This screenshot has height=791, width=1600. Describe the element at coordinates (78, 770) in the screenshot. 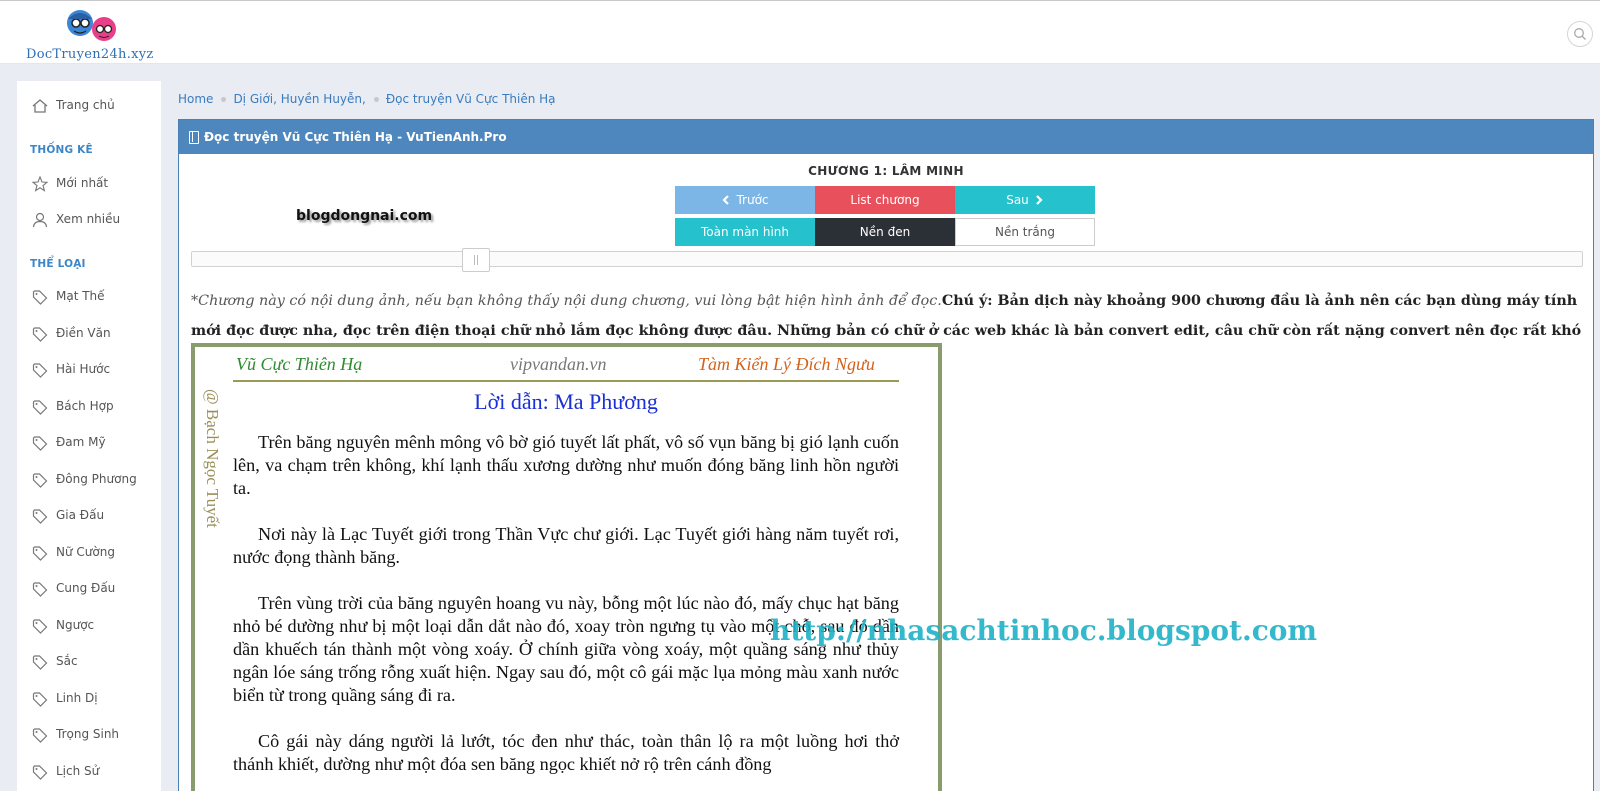

I see `sidebar-item-label: Lịch Sử` at that location.